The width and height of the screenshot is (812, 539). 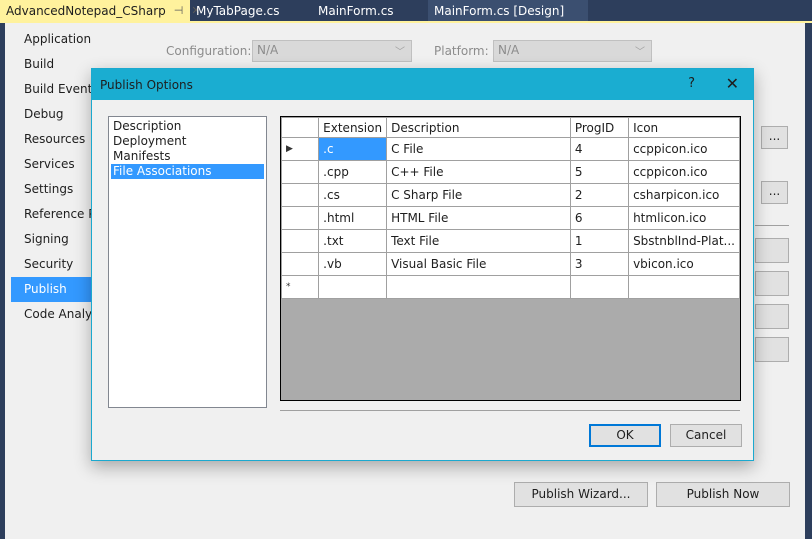 I want to click on cell-description: C++ File, so click(x=478, y=172).